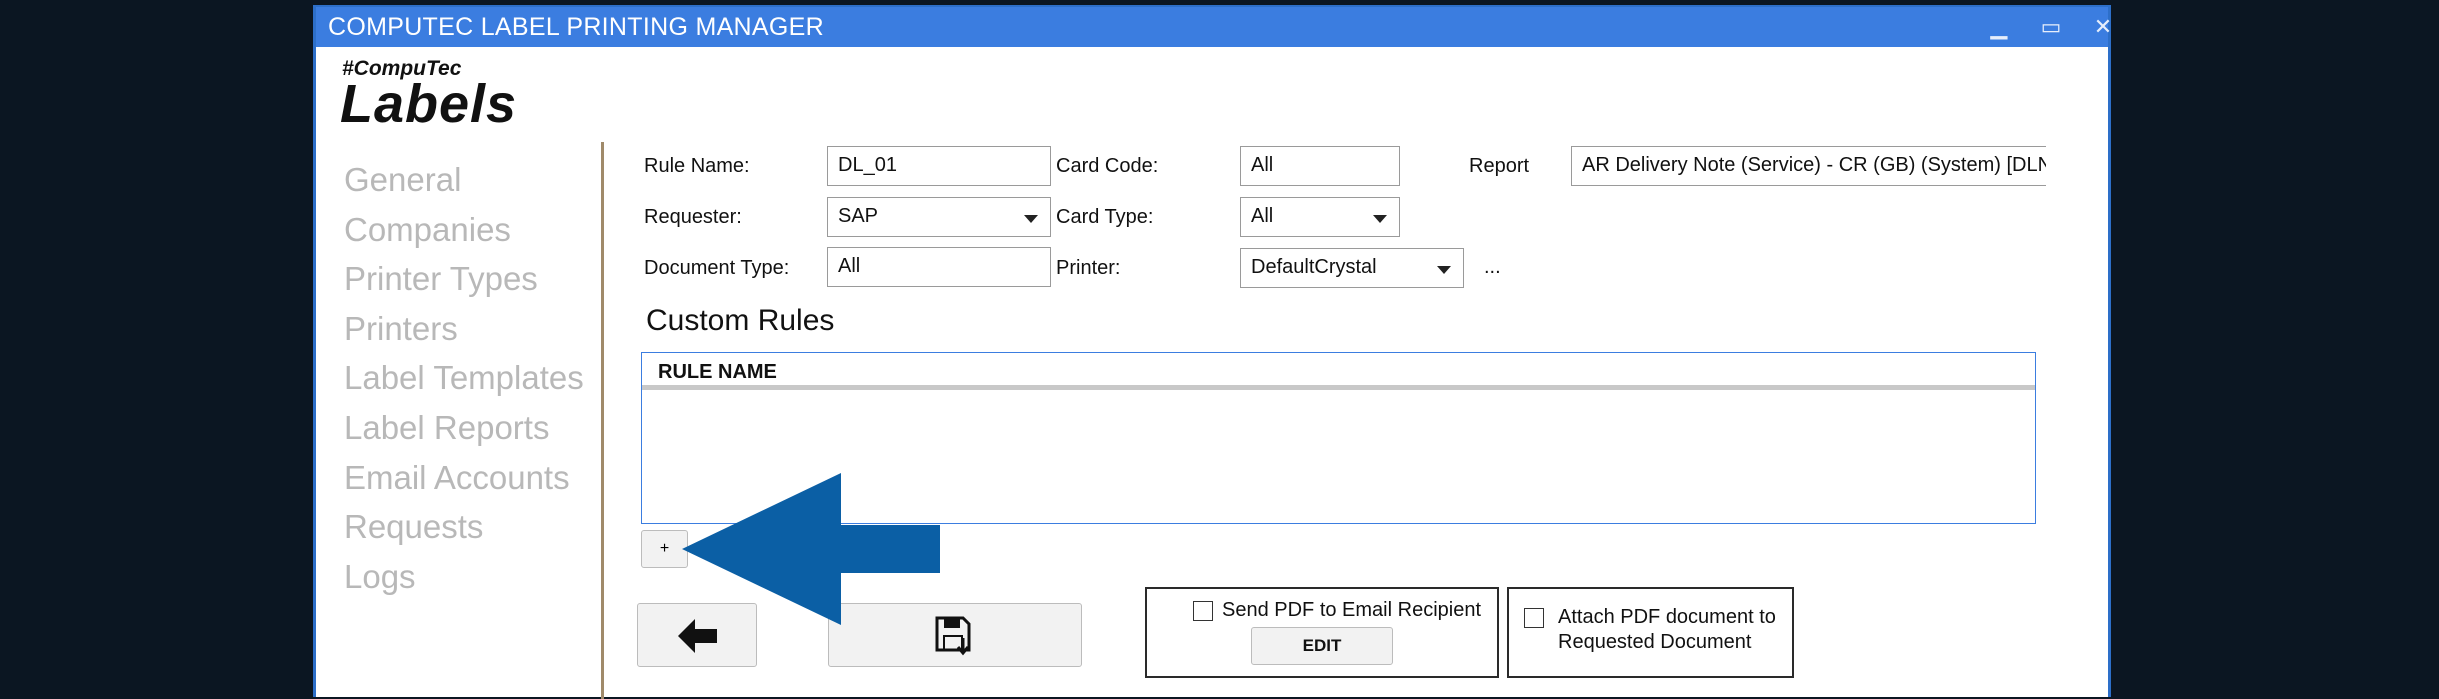 Image resolution: width=2439 pixels, height=699 pixels. Describe the element at coordinates (1320, 217) in the screenshot. I see `card-type-select: All` at that location.